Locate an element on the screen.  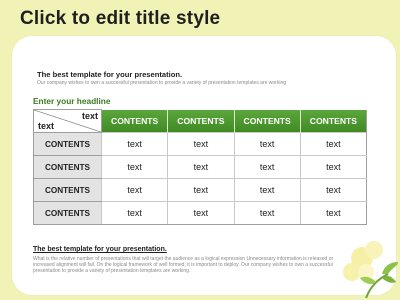
slide-title: Click to edit title style is located at coordinates (120, 19).